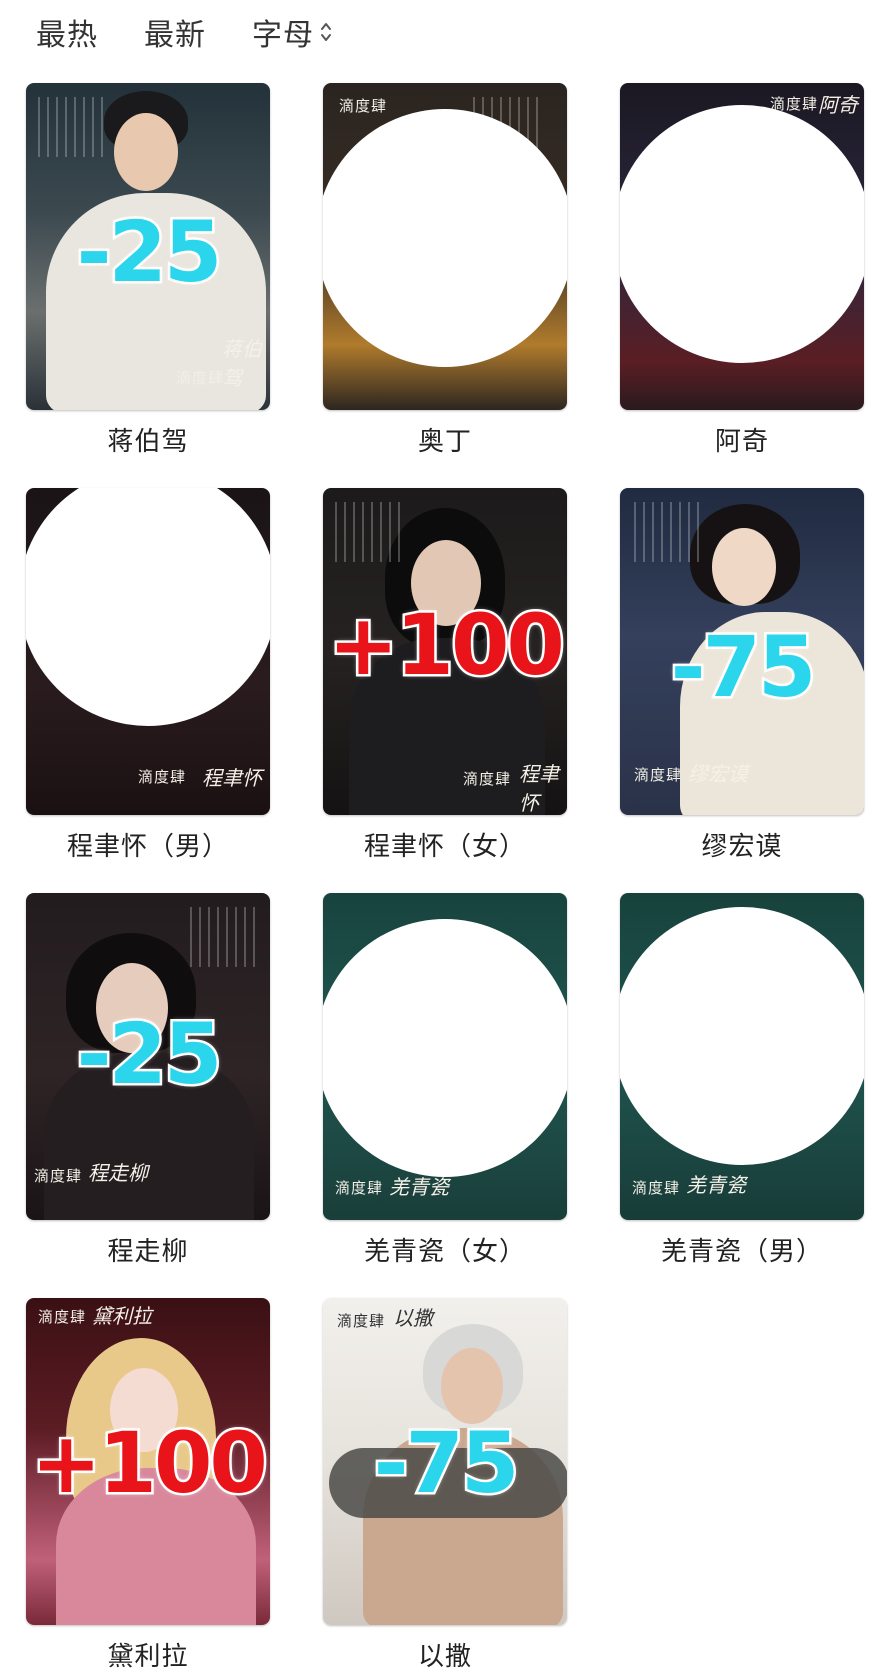 This screenshot has width=887, height=1671. I want to click on sort-updown-icon, so click(326, 32).